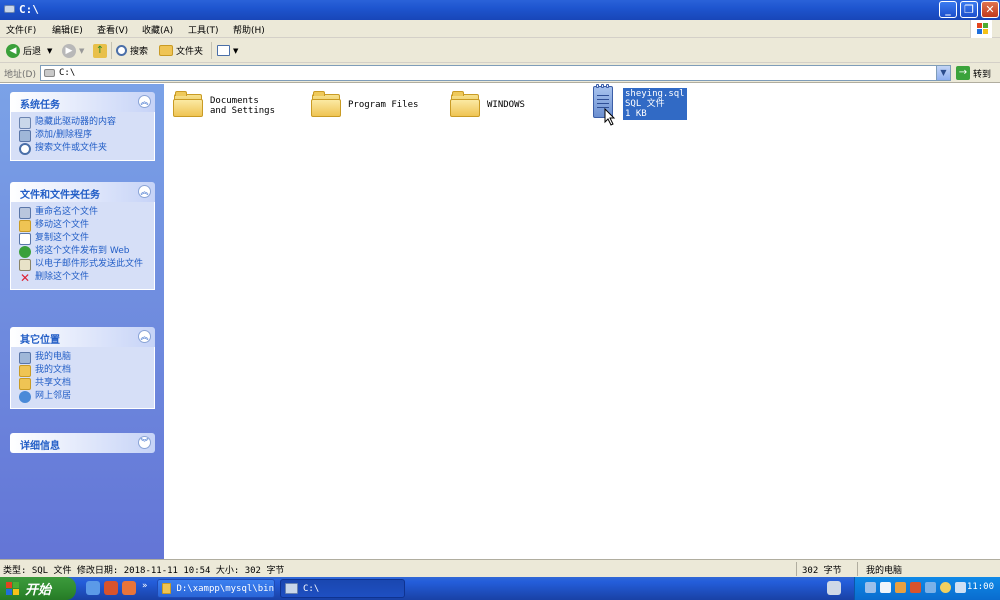 The width and height of the screenshot is (1000, 600). I want to click on start-button: 开始, so click(38, 588).